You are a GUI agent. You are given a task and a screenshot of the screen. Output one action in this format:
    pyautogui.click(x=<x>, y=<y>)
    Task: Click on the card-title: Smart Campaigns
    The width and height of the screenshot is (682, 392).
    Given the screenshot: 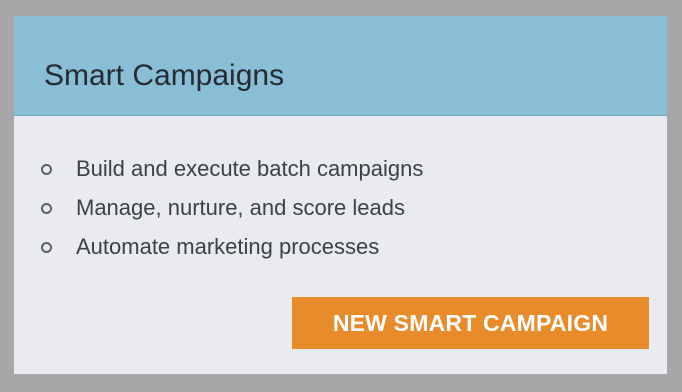 What is the action you would take?
    pyautogui.click(x=164, y=75)
    